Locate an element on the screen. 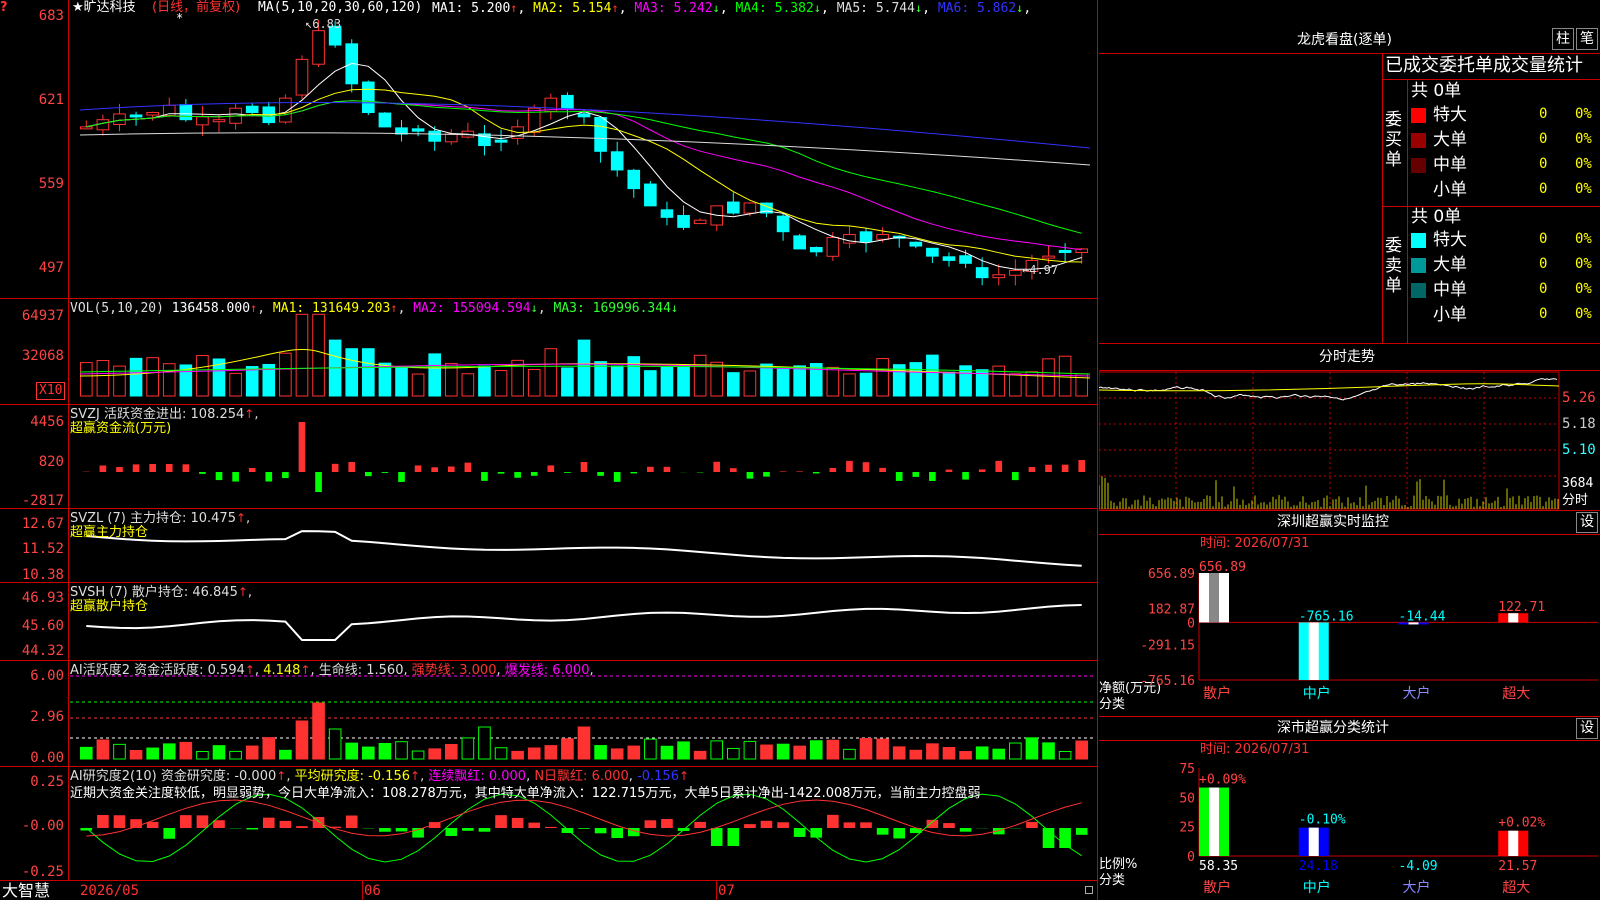 The image size is (1600, 900). ma-value: MA5: 5.744 is located at coordinates (875, 8).